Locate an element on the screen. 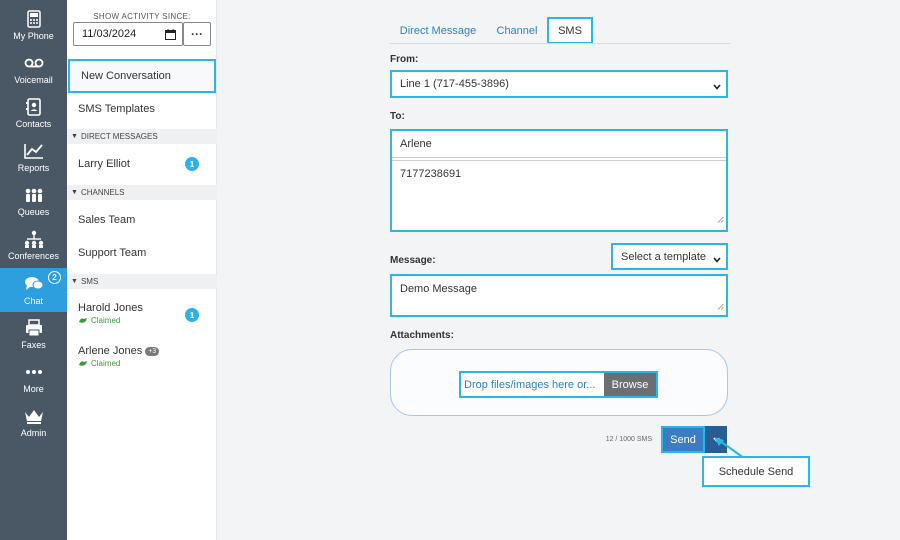  rail-item-contacts: Contacts is located at coordinates (33, 113).